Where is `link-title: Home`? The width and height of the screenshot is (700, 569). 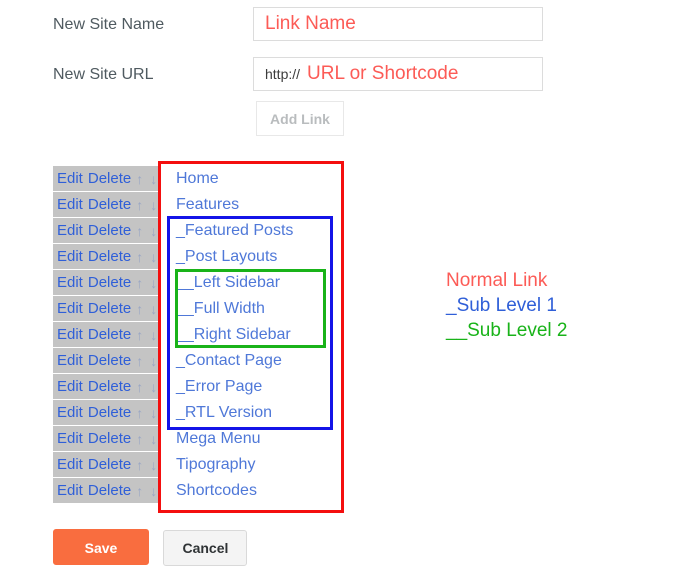
link-title: Home is located at coordinates (197, 178).